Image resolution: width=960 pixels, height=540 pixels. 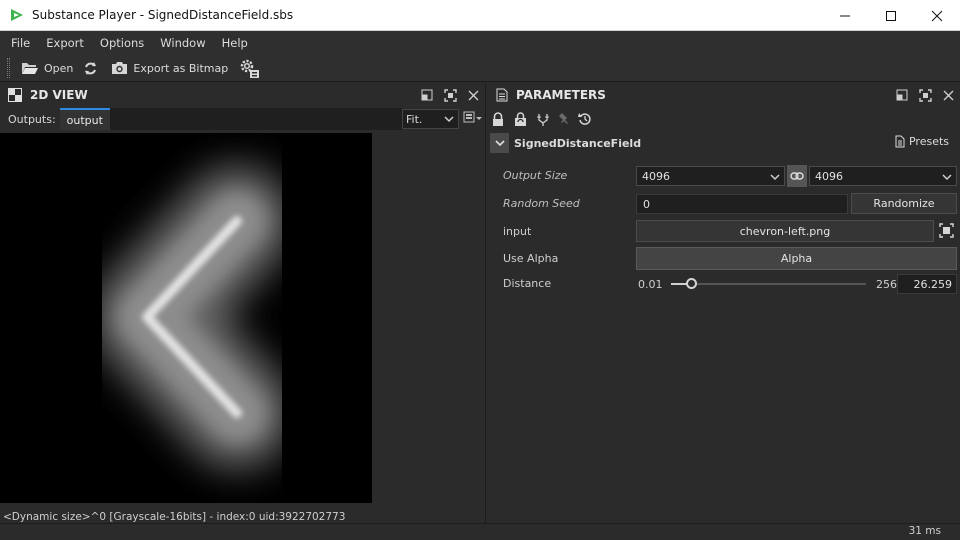 I want to click on toolbar: Open Export as Bitmap, so click(x=480, y=68).